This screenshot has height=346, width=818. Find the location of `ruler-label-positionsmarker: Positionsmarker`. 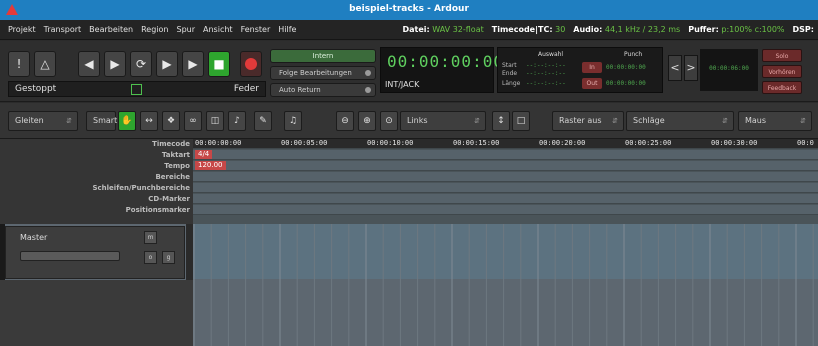

ruler-label-positionsmarker: Positionsmarker is located at coordinates (158, 211).